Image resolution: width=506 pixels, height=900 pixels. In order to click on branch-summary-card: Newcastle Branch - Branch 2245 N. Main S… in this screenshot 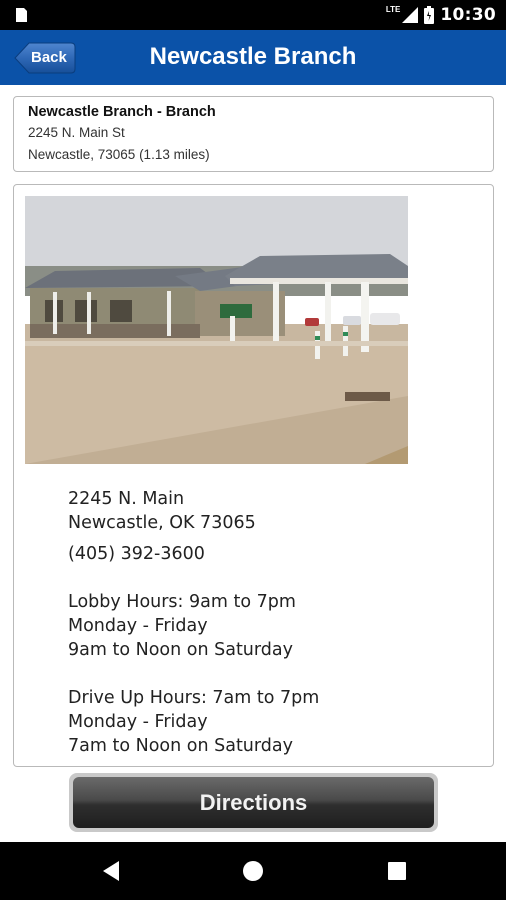, I will do `click(253, 134)`.